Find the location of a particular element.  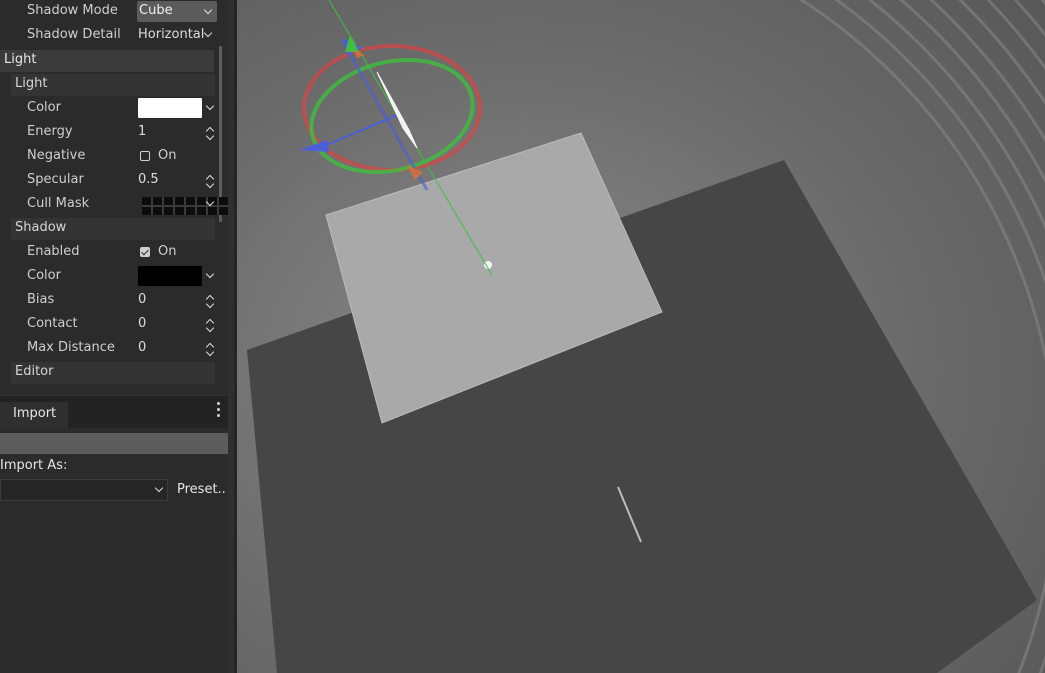

property-light-color: Color is located at coordinates (114, 109).